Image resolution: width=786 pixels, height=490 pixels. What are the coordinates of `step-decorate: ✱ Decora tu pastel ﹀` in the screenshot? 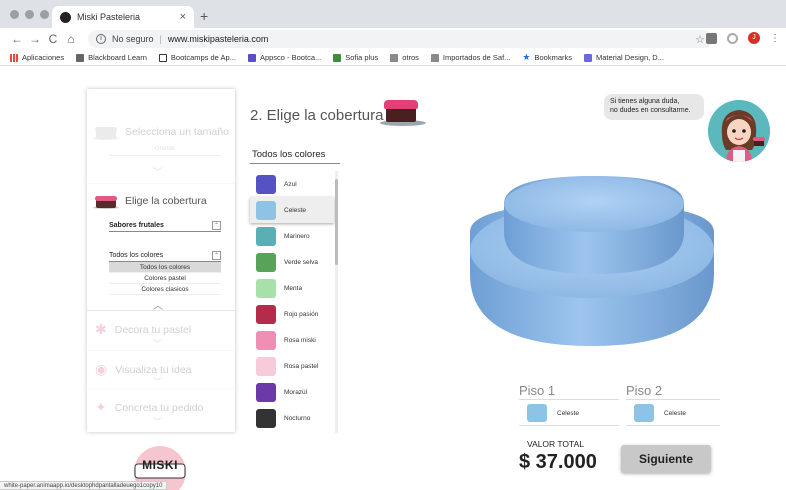 It's located at (161, 331).